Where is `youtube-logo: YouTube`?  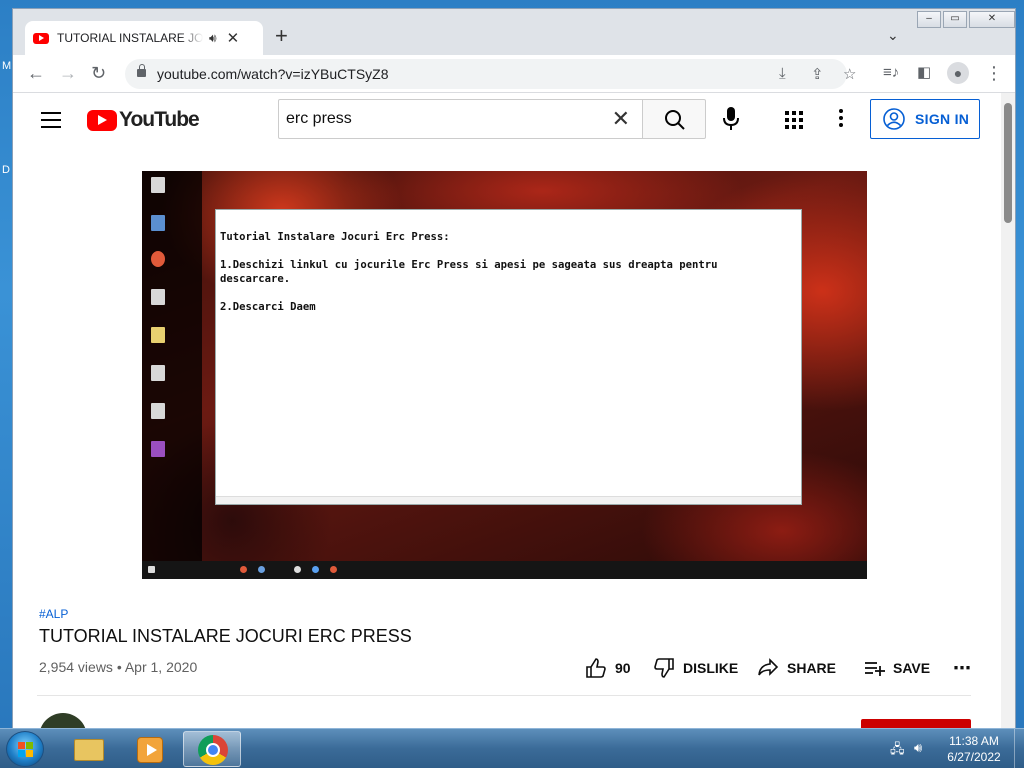 youtube-logo: YouTube is located at coordinates (143, 120).